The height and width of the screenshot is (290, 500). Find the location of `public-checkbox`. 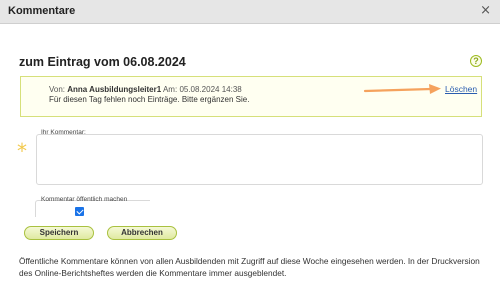

public-checkbox is located at coordinates (79, 211).